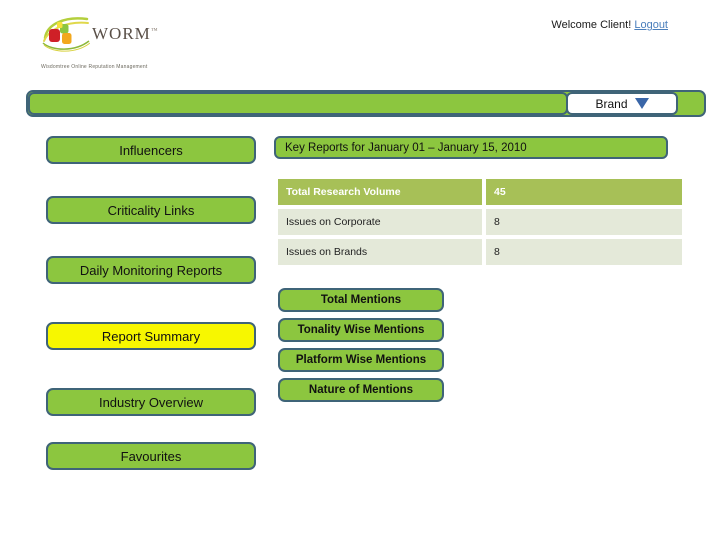 The image size is (720, 540). I want to click on sidebar-item-label: Favourites, so click(151, 456).